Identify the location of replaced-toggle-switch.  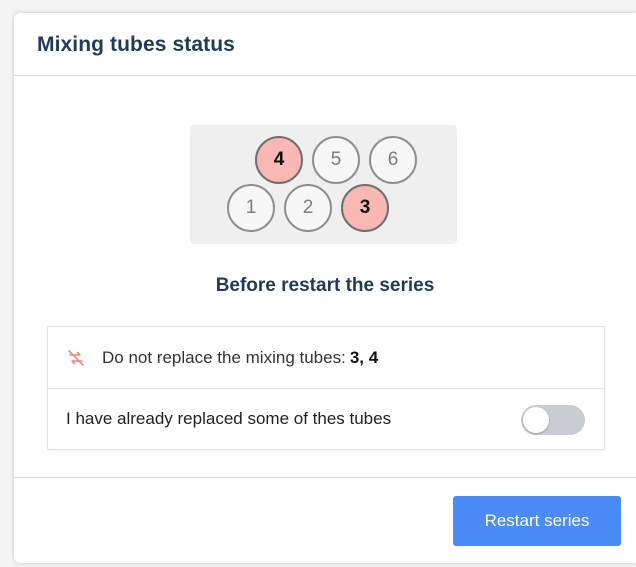
(553, 420).